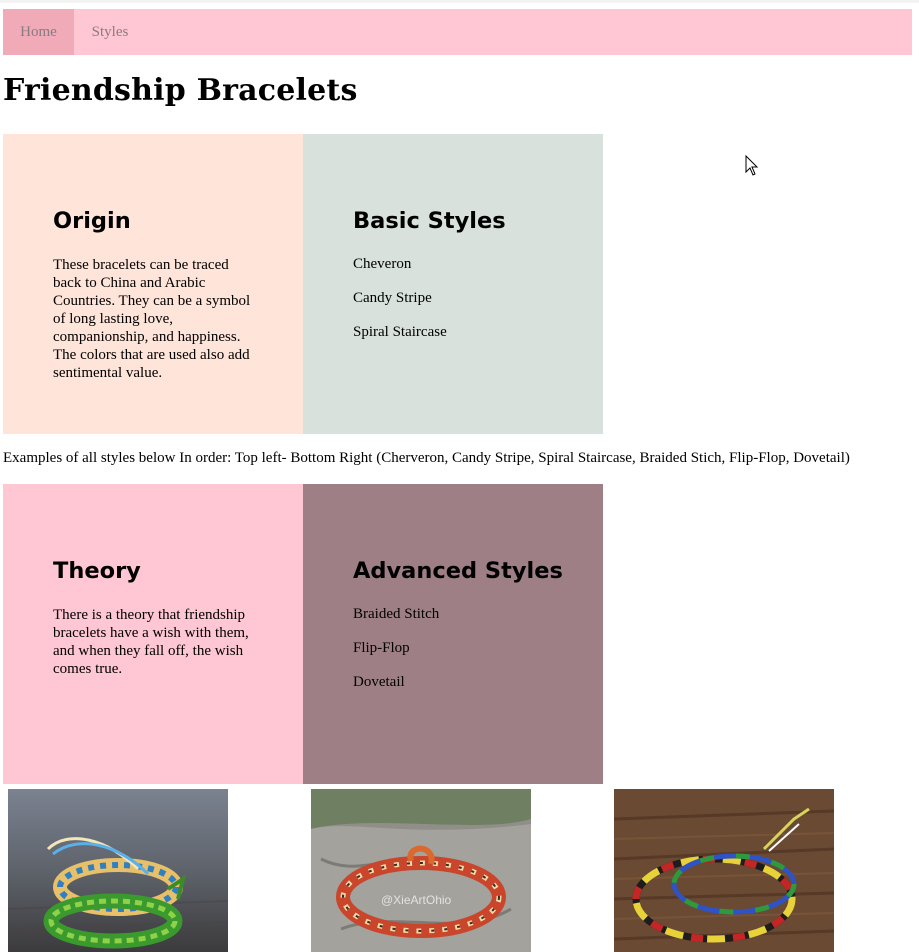 This screenshot has height=952, width=919. What do you see at coordinates (396, 614) in the screenshot?
I see `advanced-style-item: Braided Stitch` at bounding box center [396, 614].